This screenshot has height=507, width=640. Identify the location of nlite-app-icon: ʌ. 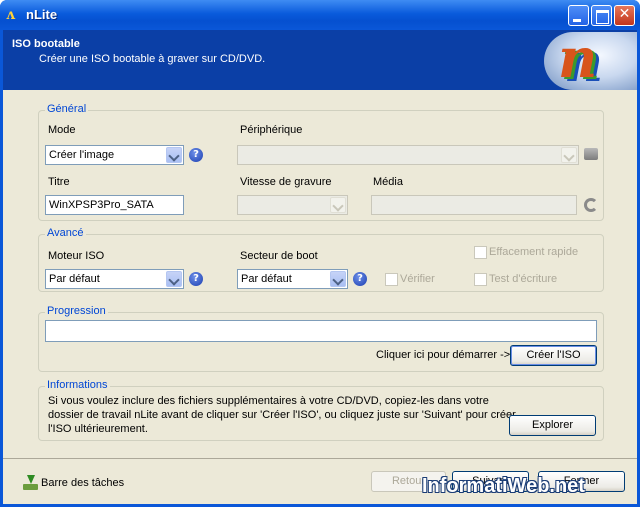
(10, 15).